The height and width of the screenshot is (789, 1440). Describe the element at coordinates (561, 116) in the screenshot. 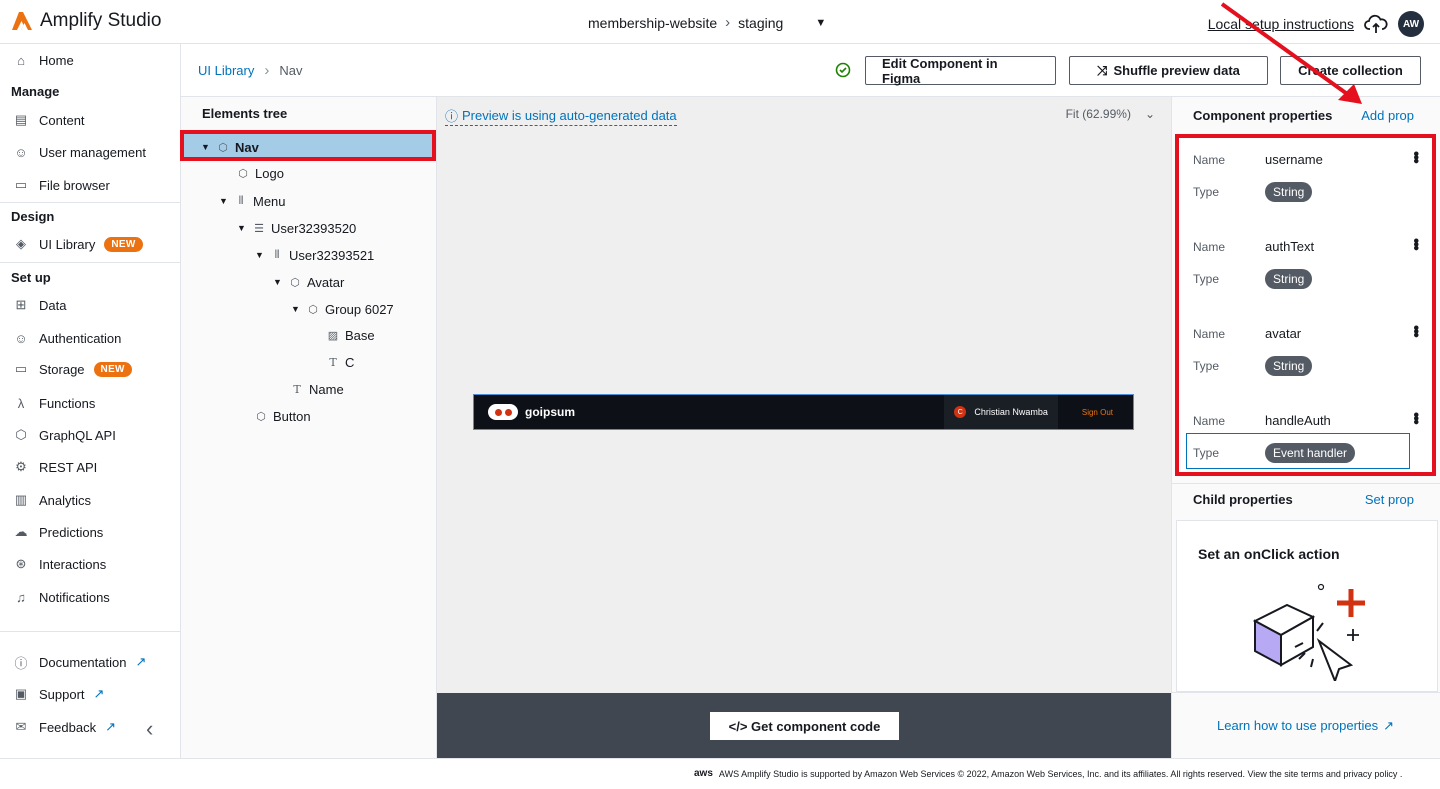

I see `preview-note: ⓘ Preview is using auto-generated data` at that location.